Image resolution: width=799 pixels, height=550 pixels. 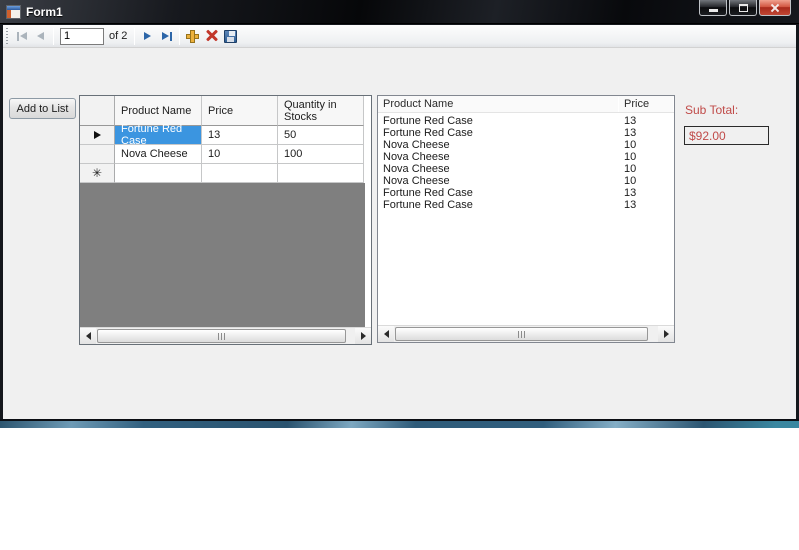 I want to click on minimize-icon, so click(x=713, y=10).